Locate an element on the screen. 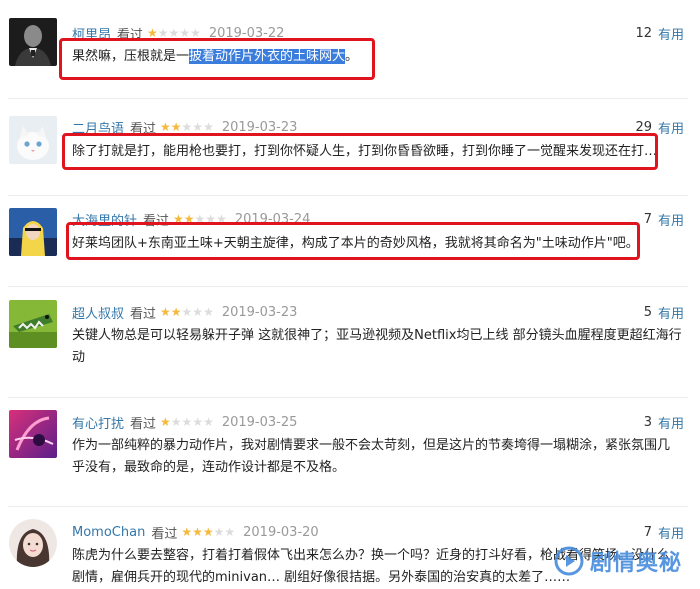  review-date: 2019-03-20 is located at coordinates (281, 532).